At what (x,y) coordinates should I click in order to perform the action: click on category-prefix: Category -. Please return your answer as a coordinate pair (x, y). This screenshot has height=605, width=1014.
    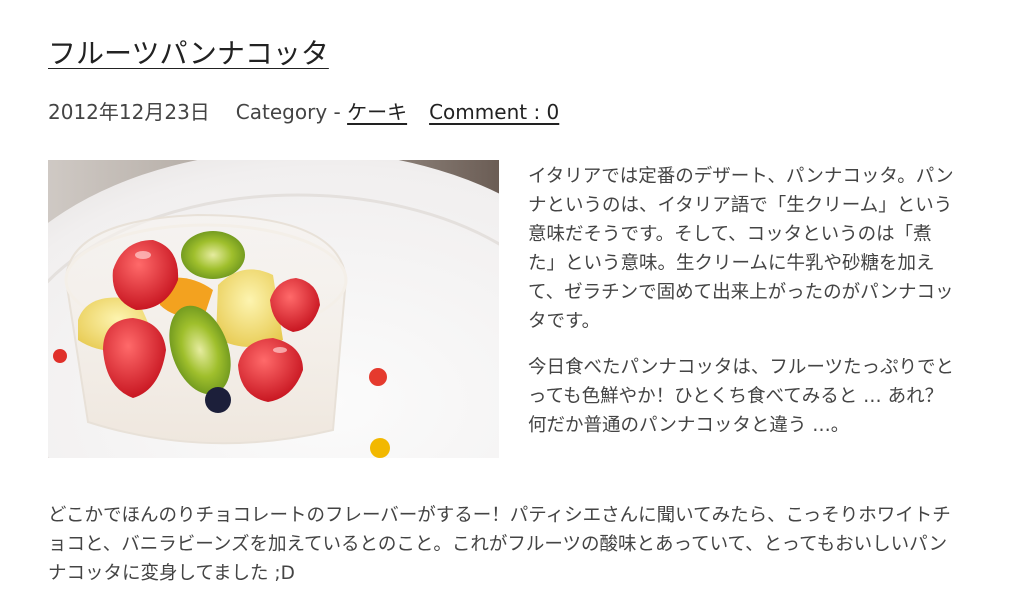
    Looking at the image, I should click on (291, 112).